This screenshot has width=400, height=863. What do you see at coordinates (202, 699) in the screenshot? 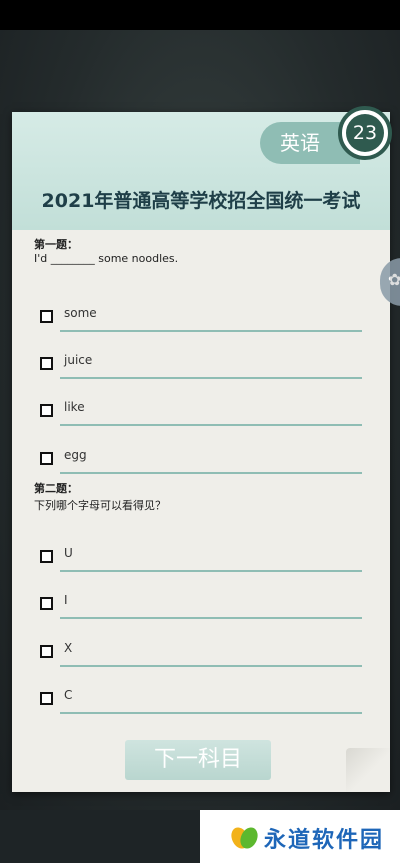
I see `q2-option-c: C` at bounding box center [202, 699].